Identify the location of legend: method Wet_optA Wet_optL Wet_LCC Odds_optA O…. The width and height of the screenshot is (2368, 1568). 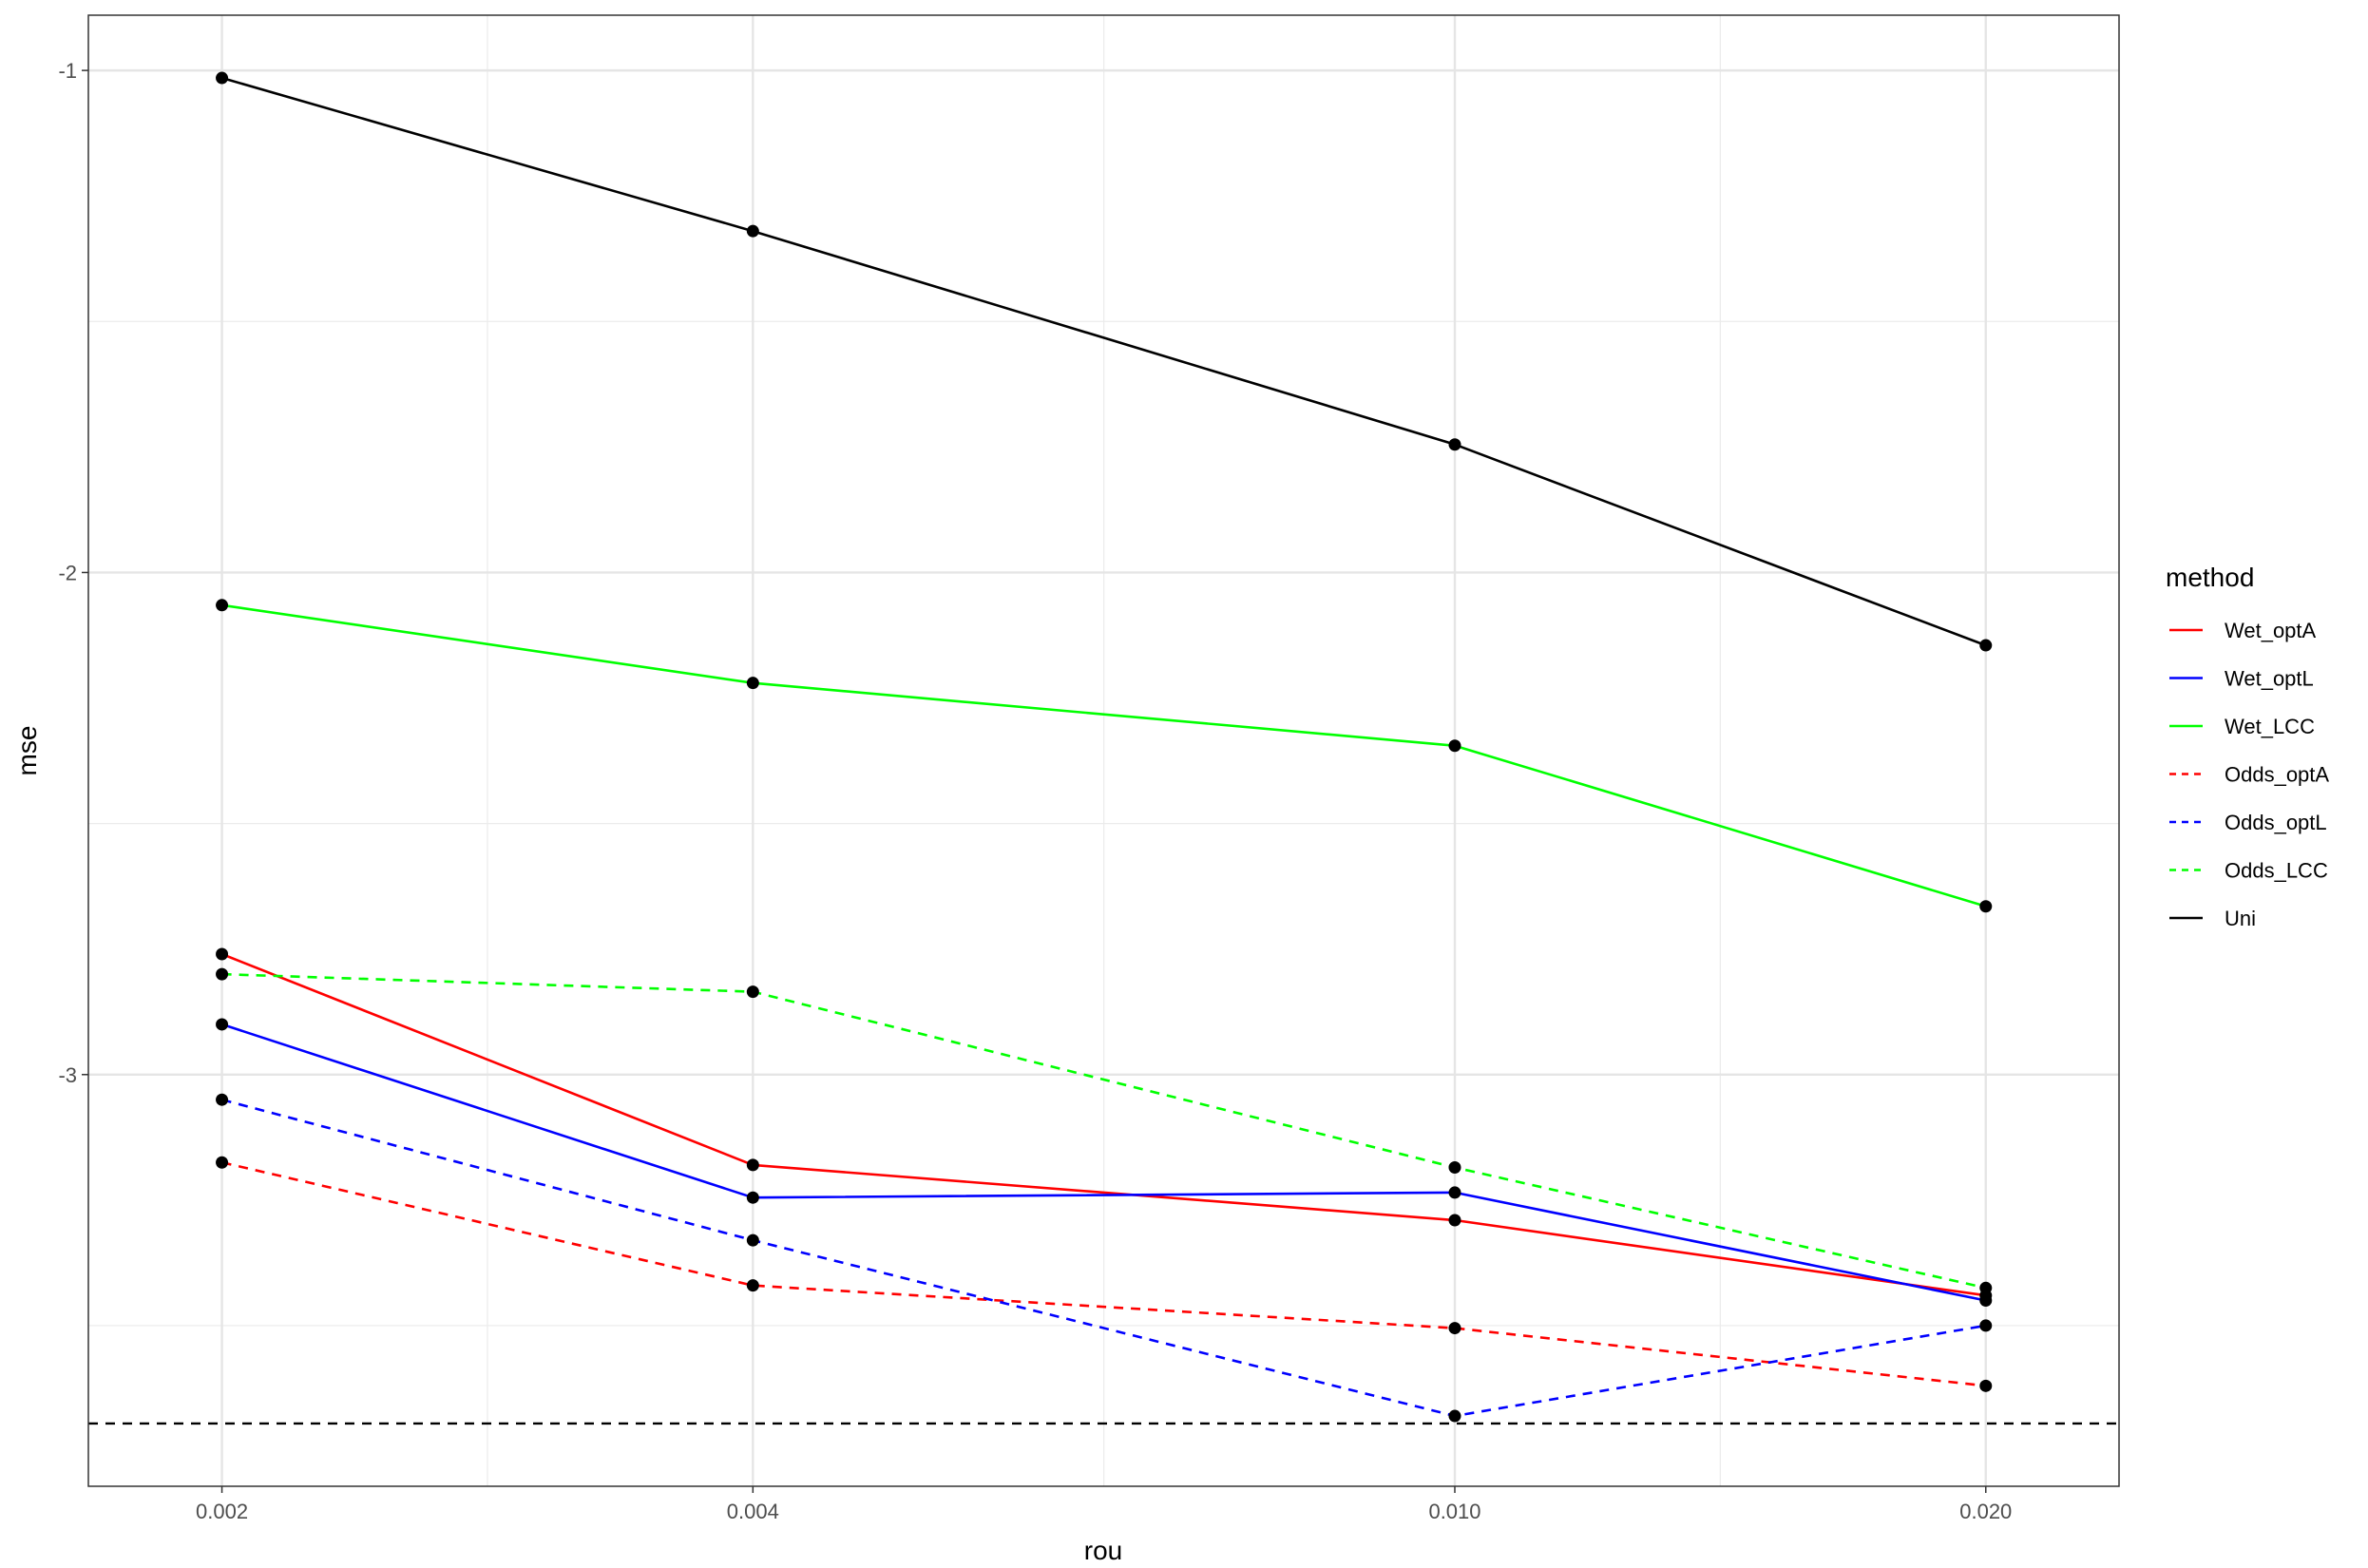
(2247, 747).